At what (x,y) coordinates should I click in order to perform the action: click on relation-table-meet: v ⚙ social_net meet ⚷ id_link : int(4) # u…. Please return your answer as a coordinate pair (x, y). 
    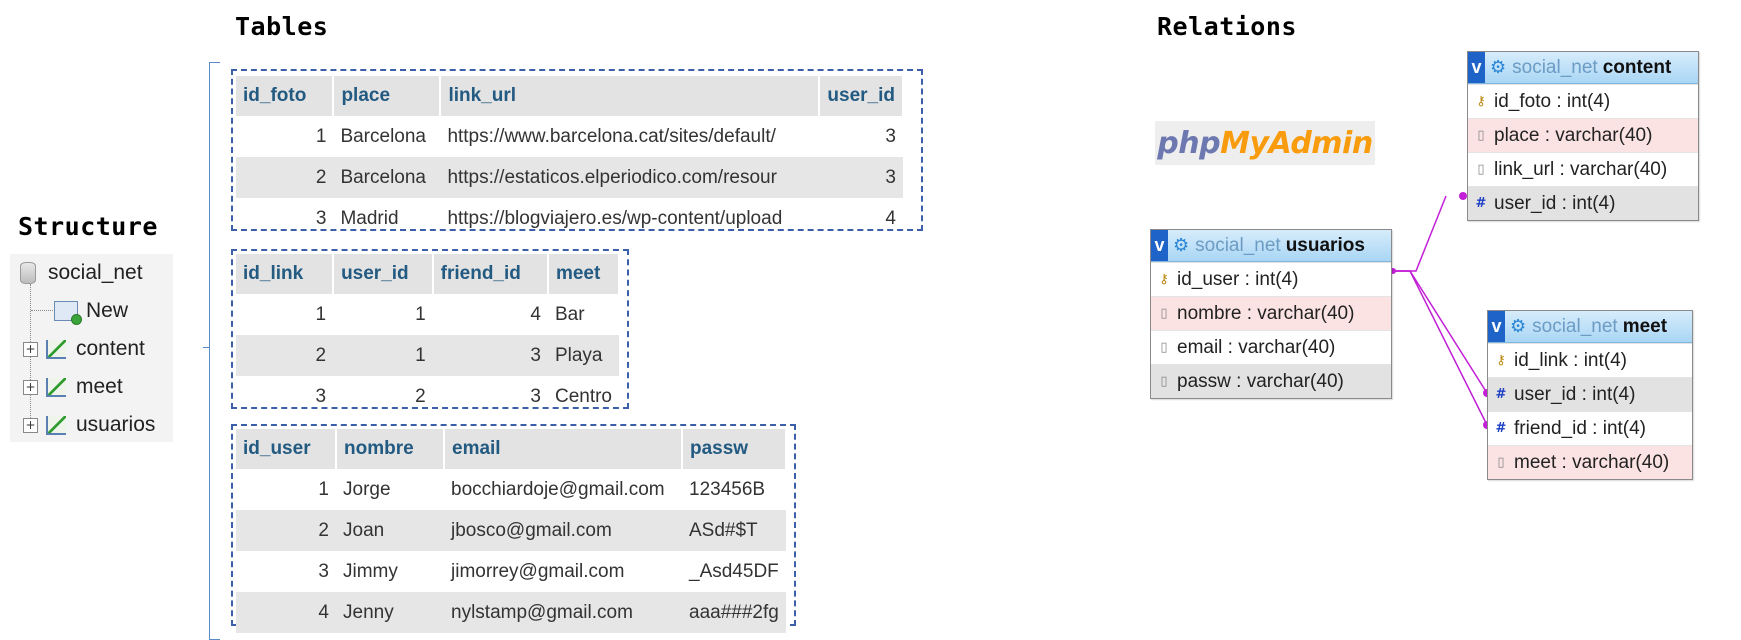
    Looking at the image, I should click on (1590, 395).